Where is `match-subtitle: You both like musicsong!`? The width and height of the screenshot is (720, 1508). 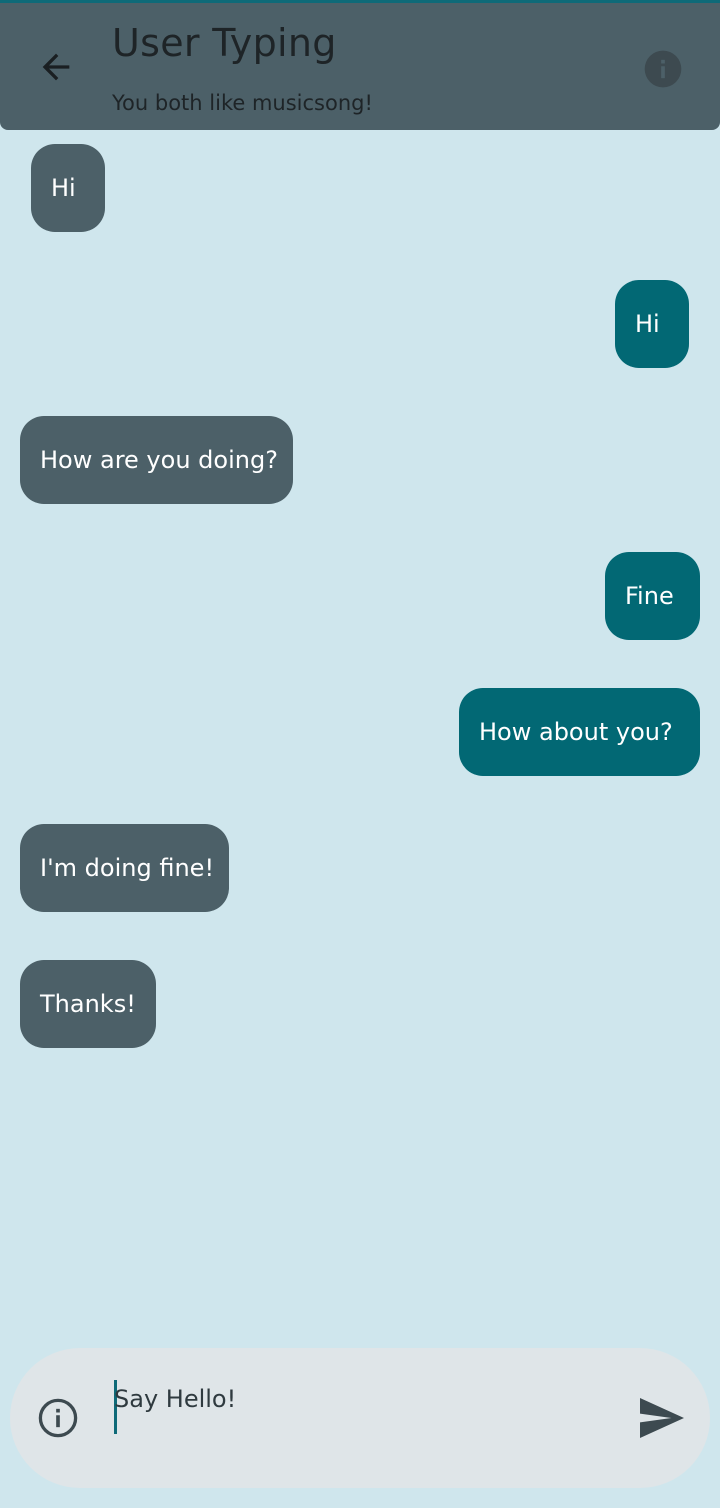 match-subtitle: You both like musicsong! is located at coordinates (242, 103).